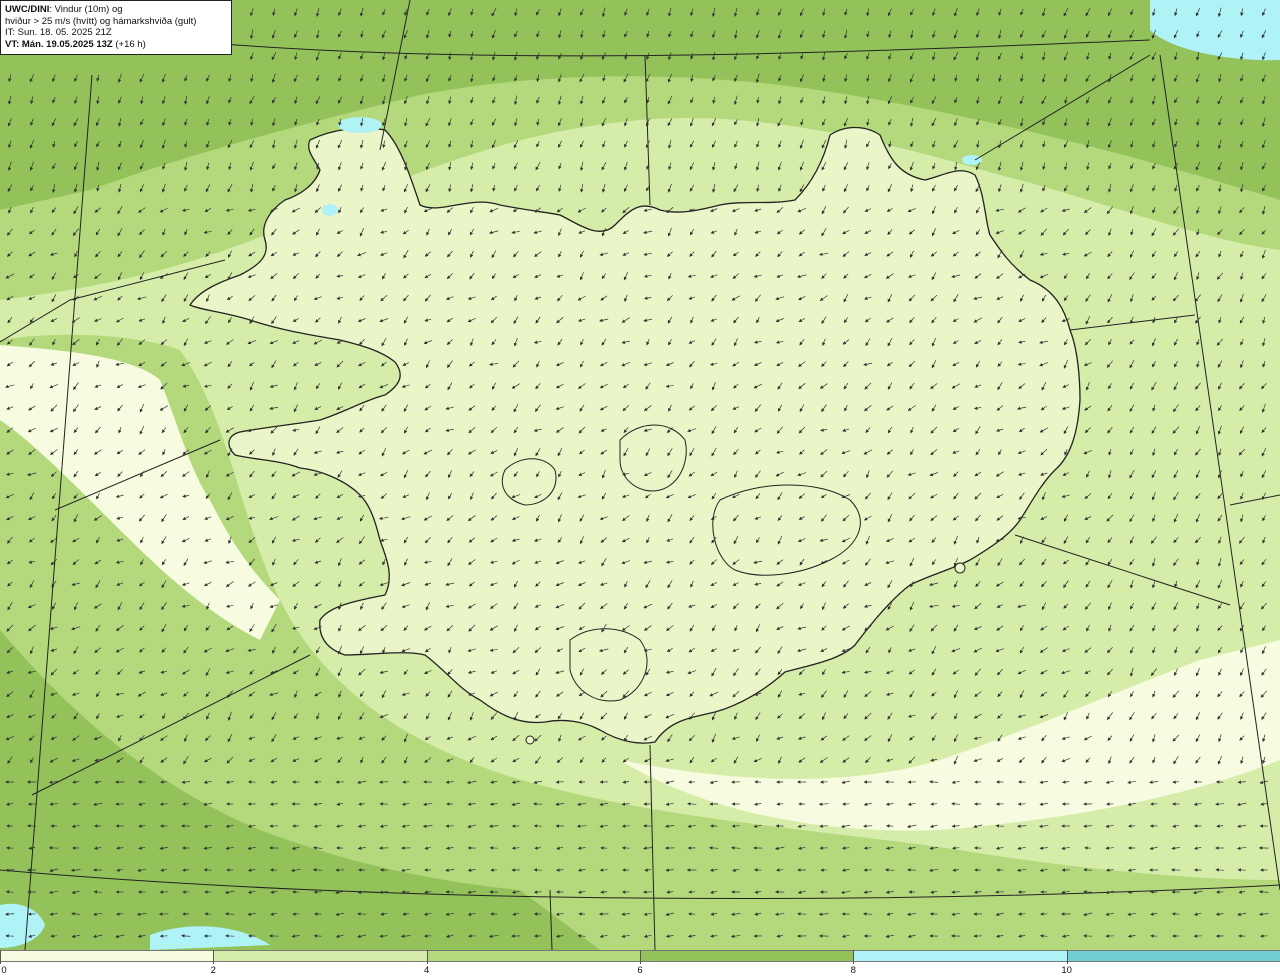 Image resolution: width=1280 pixels, height=978 pixels. What do you see at coordinates (330, 210) in the screenshot?
I see `cyan-patch-lake` at bounding box center [330, 210].